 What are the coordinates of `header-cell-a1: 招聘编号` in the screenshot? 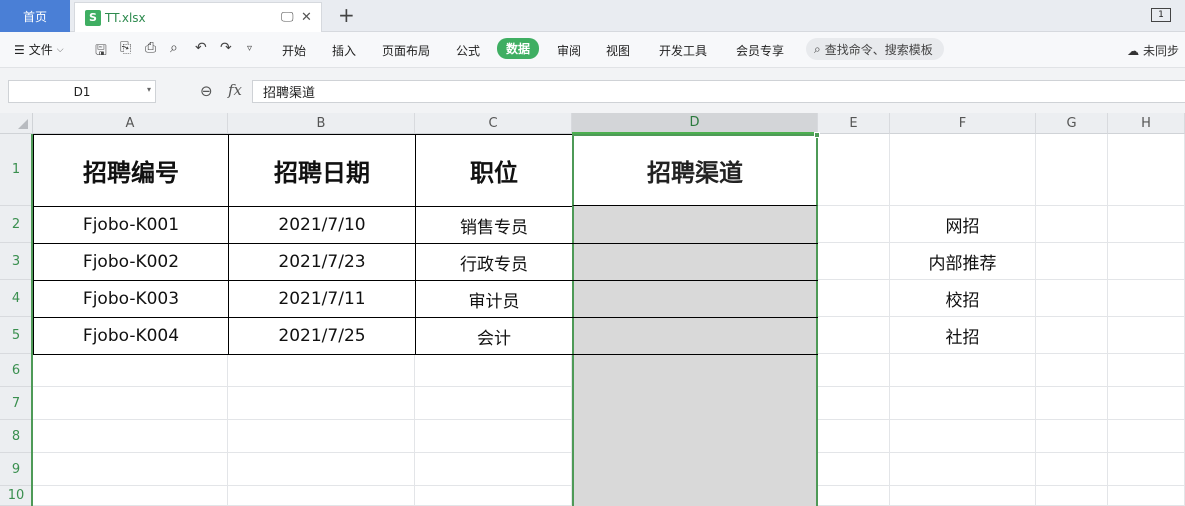 It's located at (131, 170).